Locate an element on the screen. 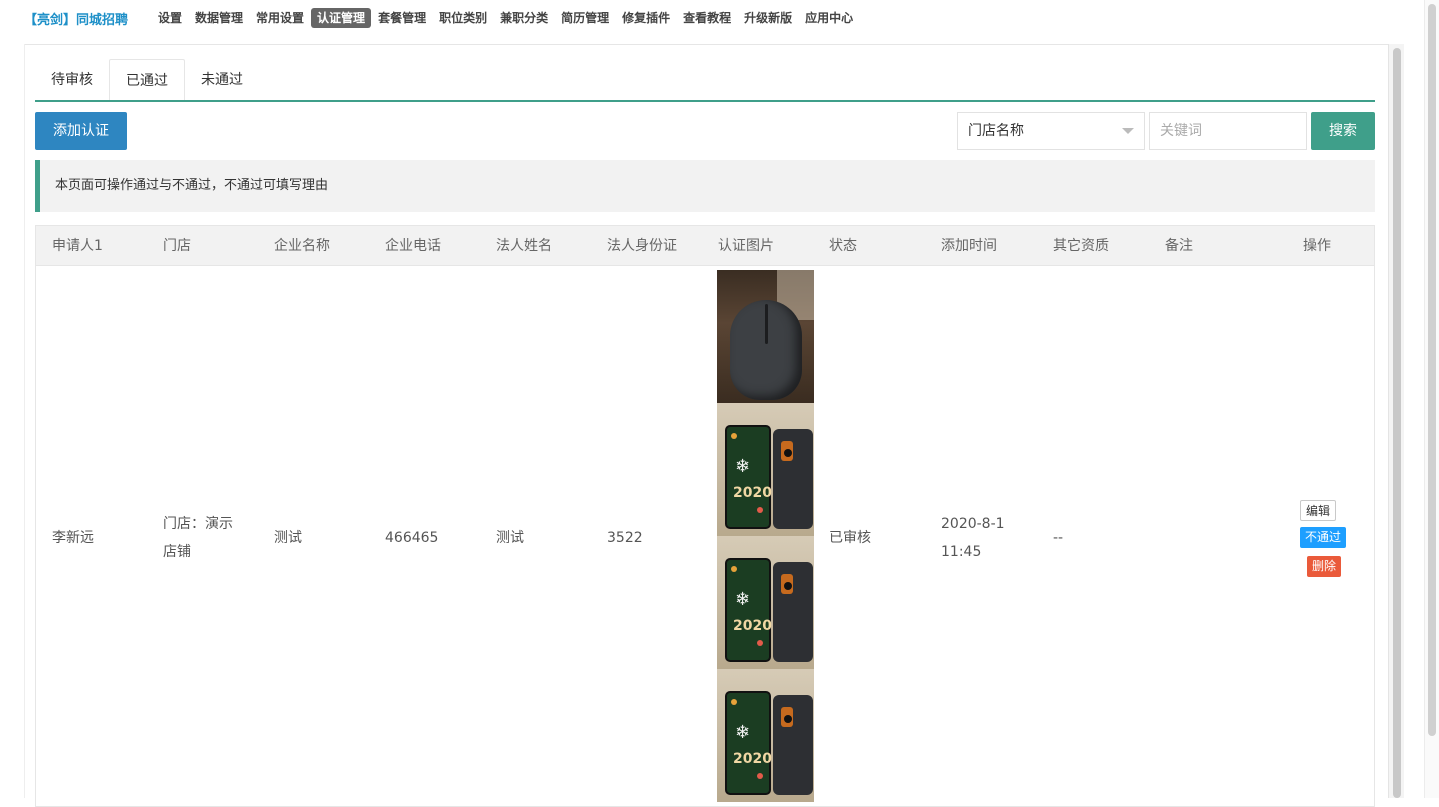 The image size is (1439, 807). inner-scrollbar is located at coordinates (1396, 421).